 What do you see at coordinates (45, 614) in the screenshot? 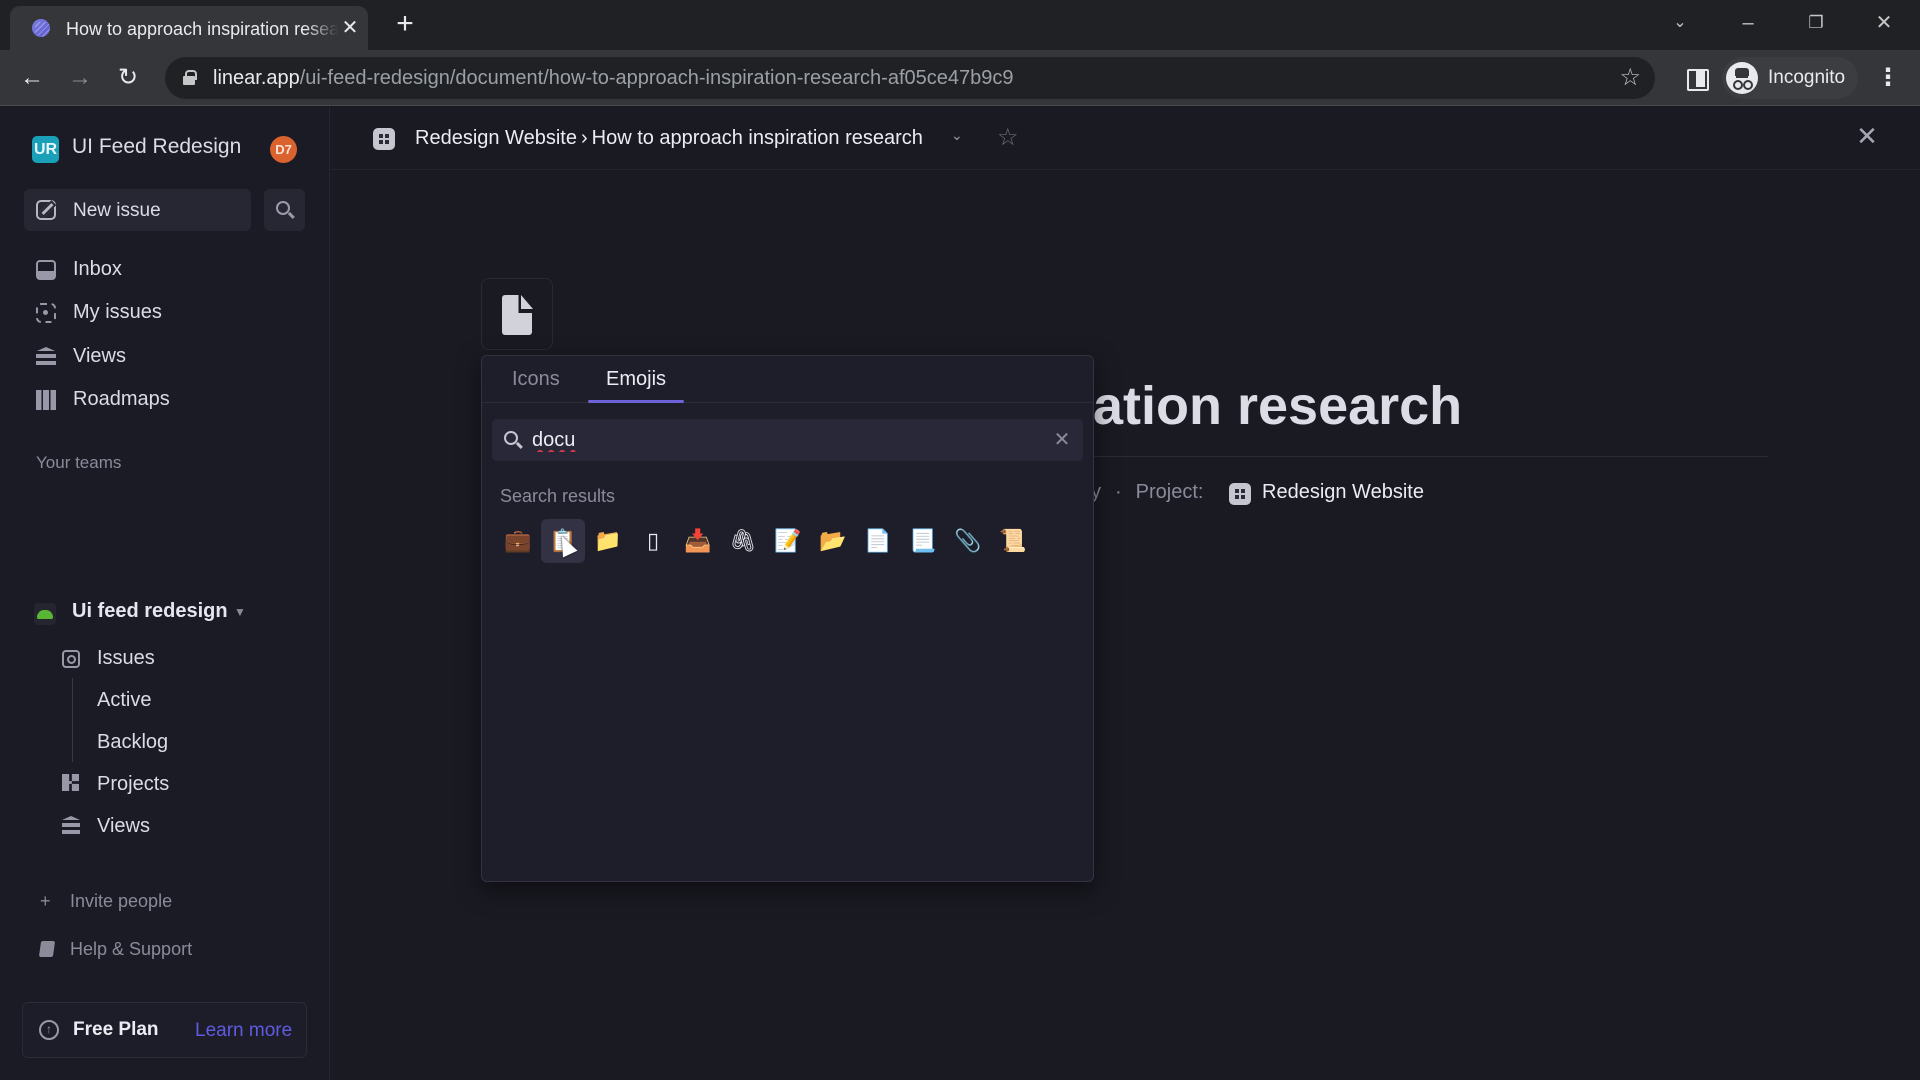
I see `team-cloud-icon` at bounding box center [45, 614].